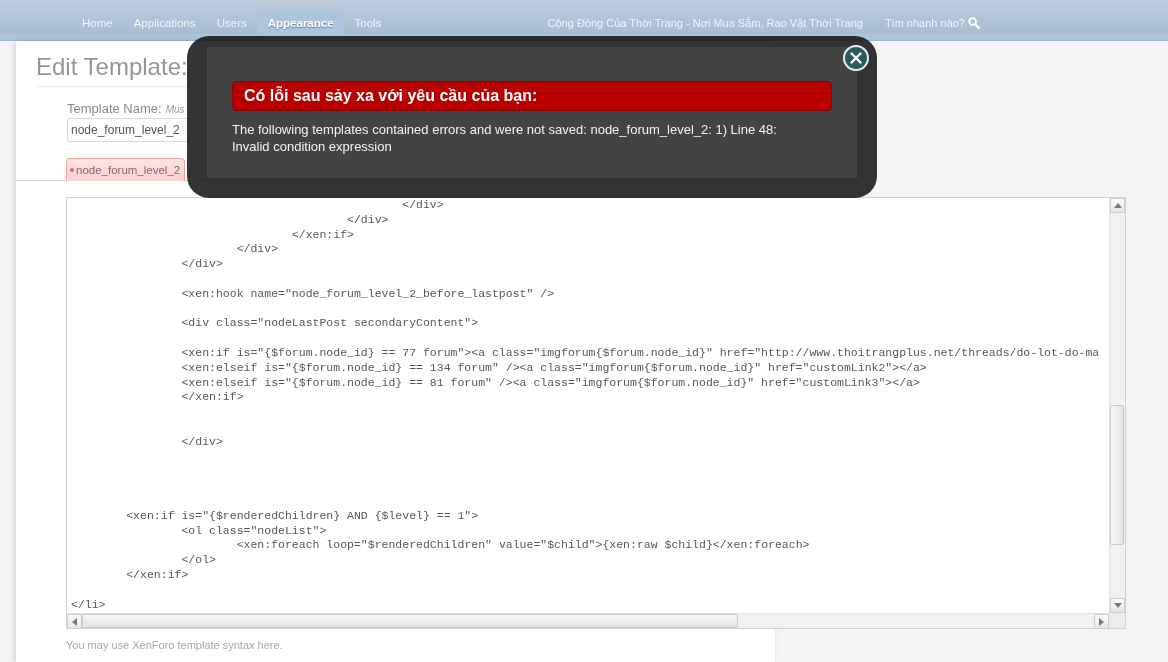 The image size is (1168, 662). Describe the element at coordinates (532, 96) in the screenshot. I see `error-heading: Có lỗi sau sảy xa với yêu cầu của bạn:` at that location.